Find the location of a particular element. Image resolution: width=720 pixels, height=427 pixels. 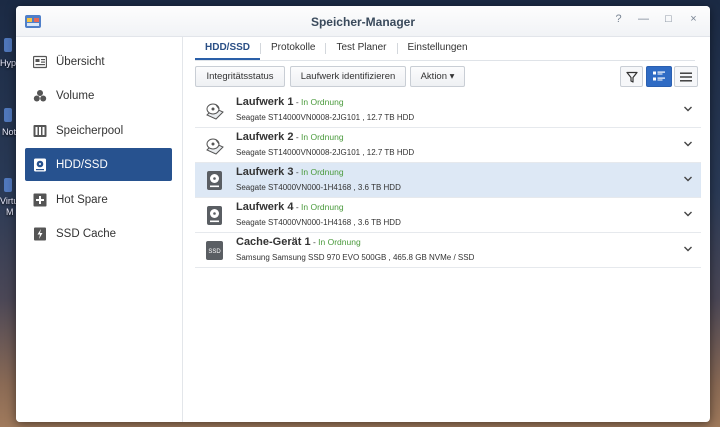

compact-list-view-button is located at coordinates (686, 76).